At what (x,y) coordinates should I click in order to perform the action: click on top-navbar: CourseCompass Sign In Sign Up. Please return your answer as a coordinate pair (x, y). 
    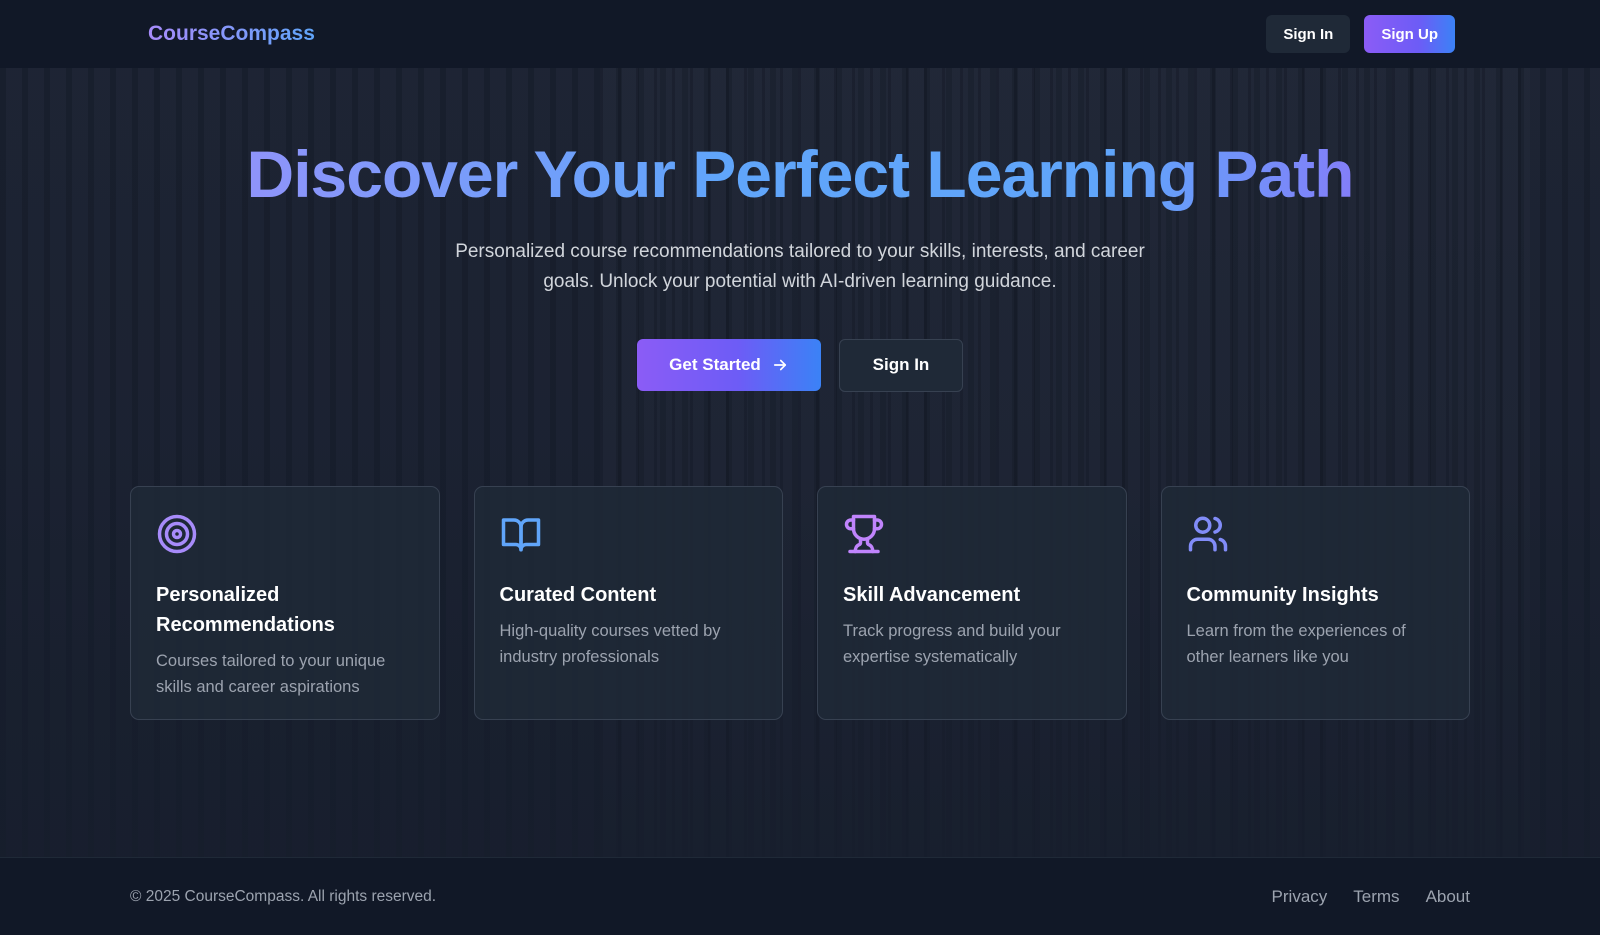
    Looking at the image, I should click on (800, 34).